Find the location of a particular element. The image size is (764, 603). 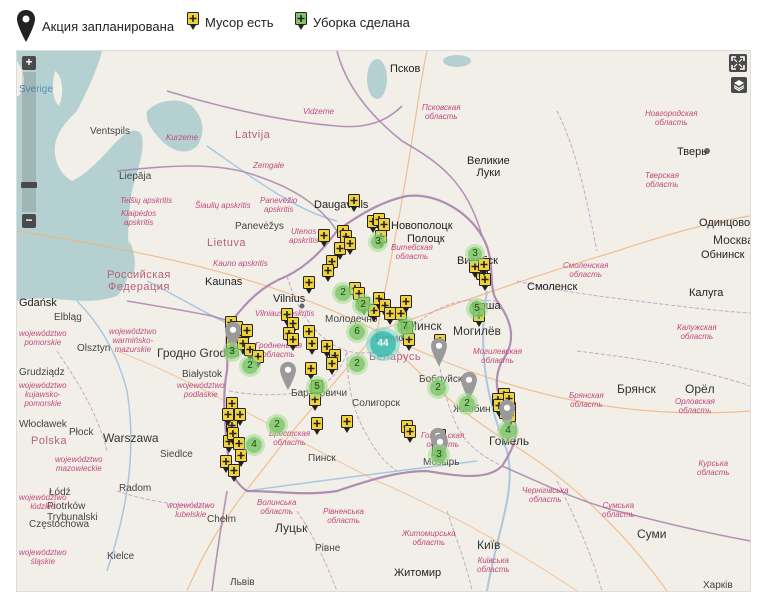

label-kursk-obl: Курська область is located at coordinates (713, 468).